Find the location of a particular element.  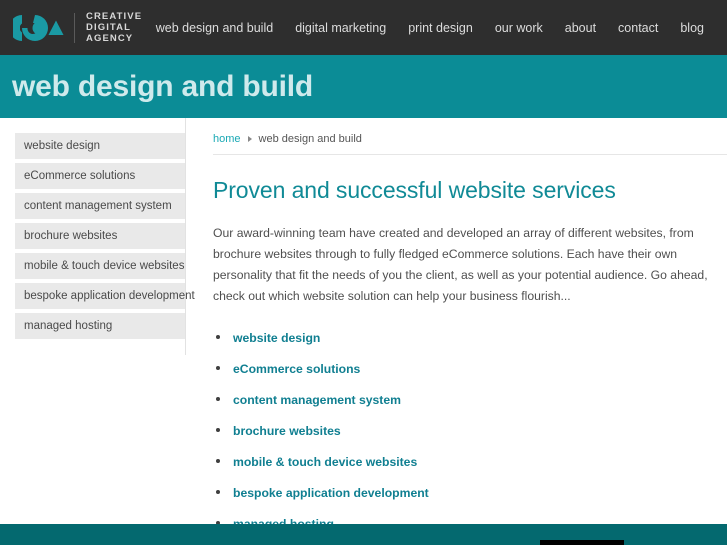

logo-word-3: AGENCY is located at coordinates (110, 39).